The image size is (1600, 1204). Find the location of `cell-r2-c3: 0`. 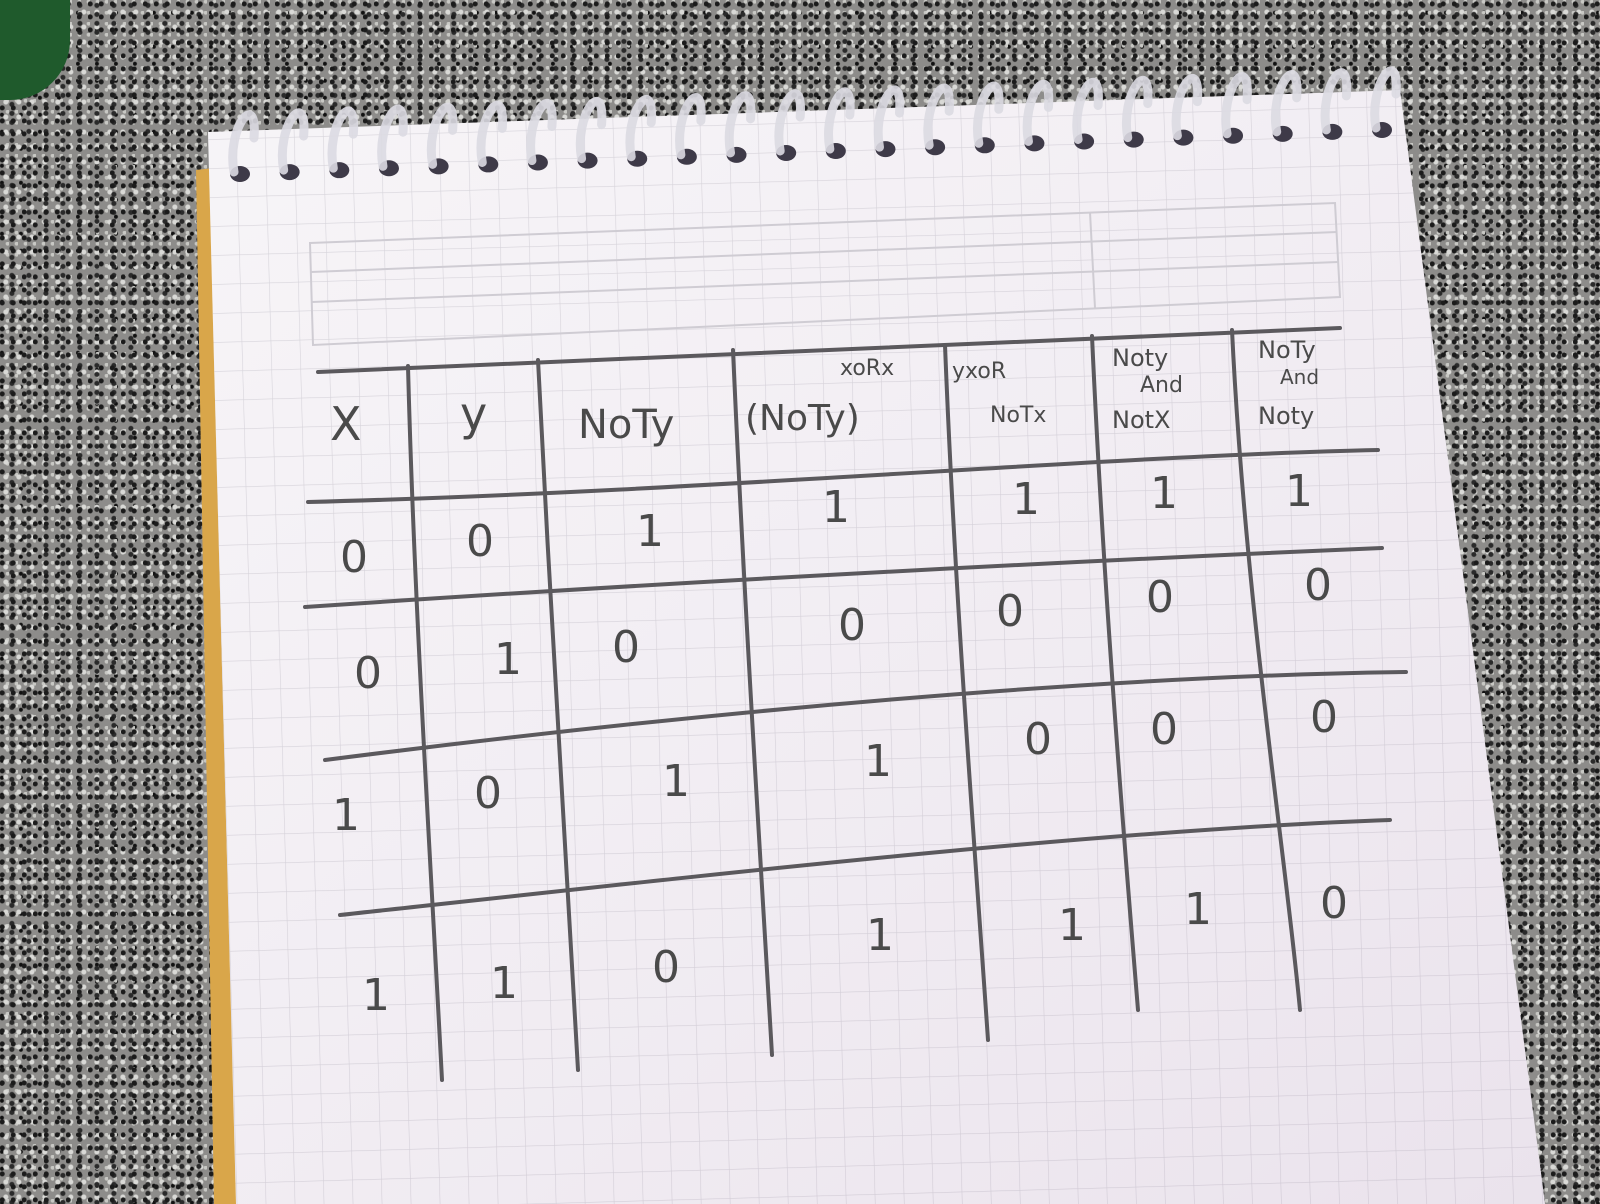

cell-r2-c3: 0 is located at coordinates (626, 647).